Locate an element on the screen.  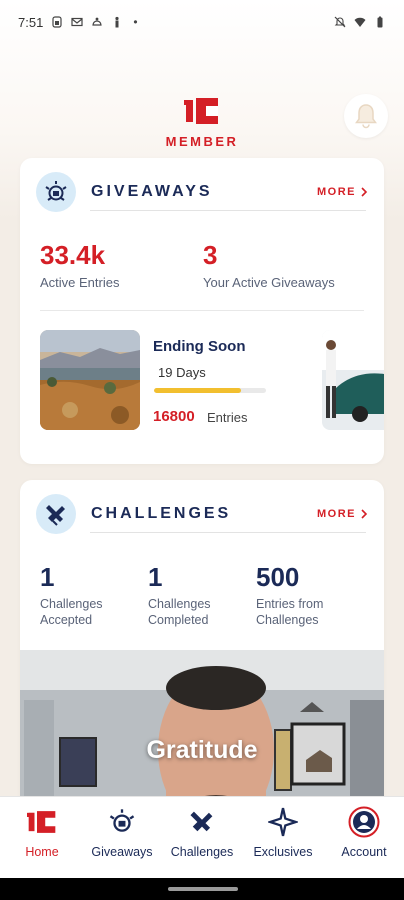
status-left: 7:51 • is located at coordinates (78, 22).